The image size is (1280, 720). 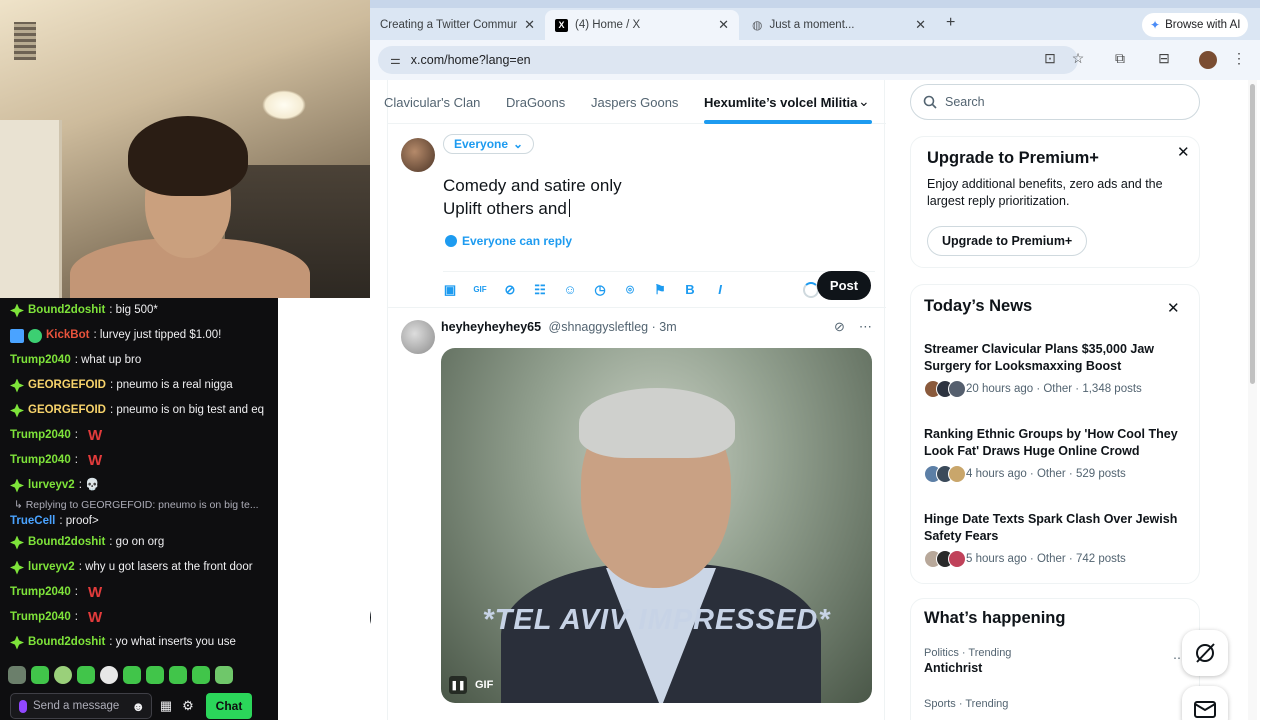 I want to click on tweet-avatar, so click(x=418, y=337).